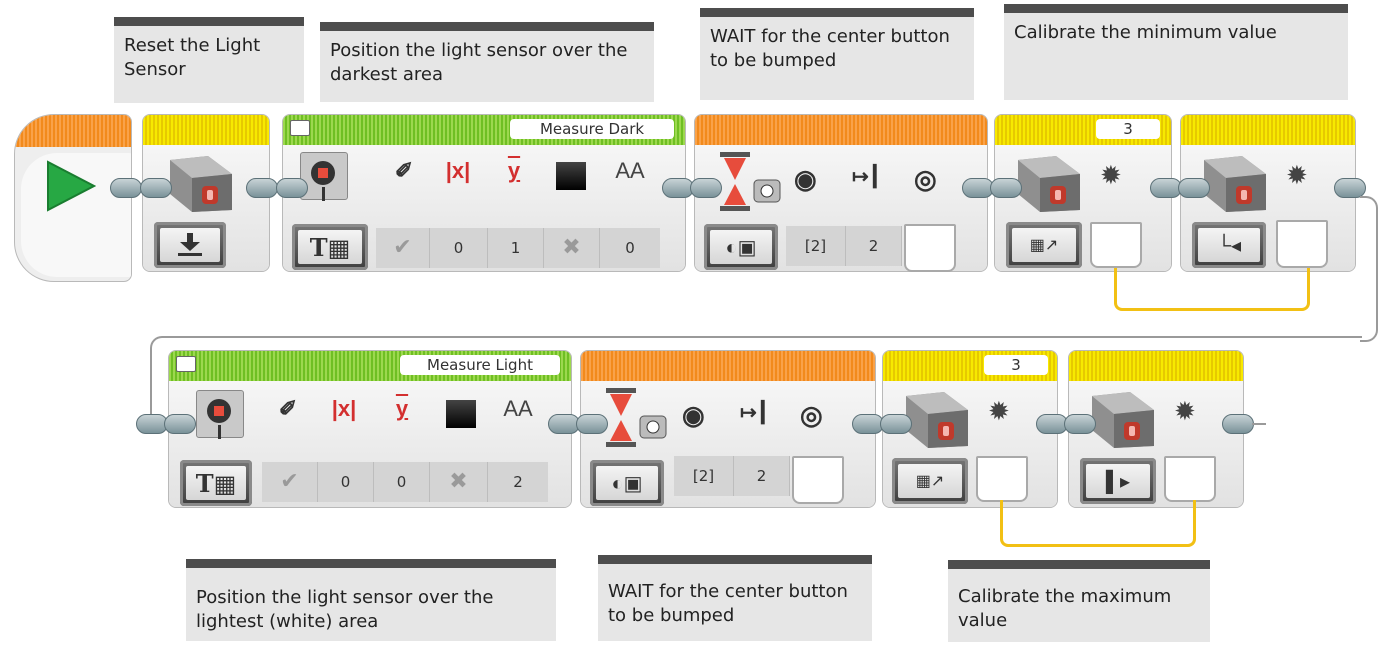 The width and height of the screenshot is (1384, 646). What do you see at coordinates (630, 248) in the screenshot?
I see `display-dark-param-font: 0` at bounding box center [630, 248].